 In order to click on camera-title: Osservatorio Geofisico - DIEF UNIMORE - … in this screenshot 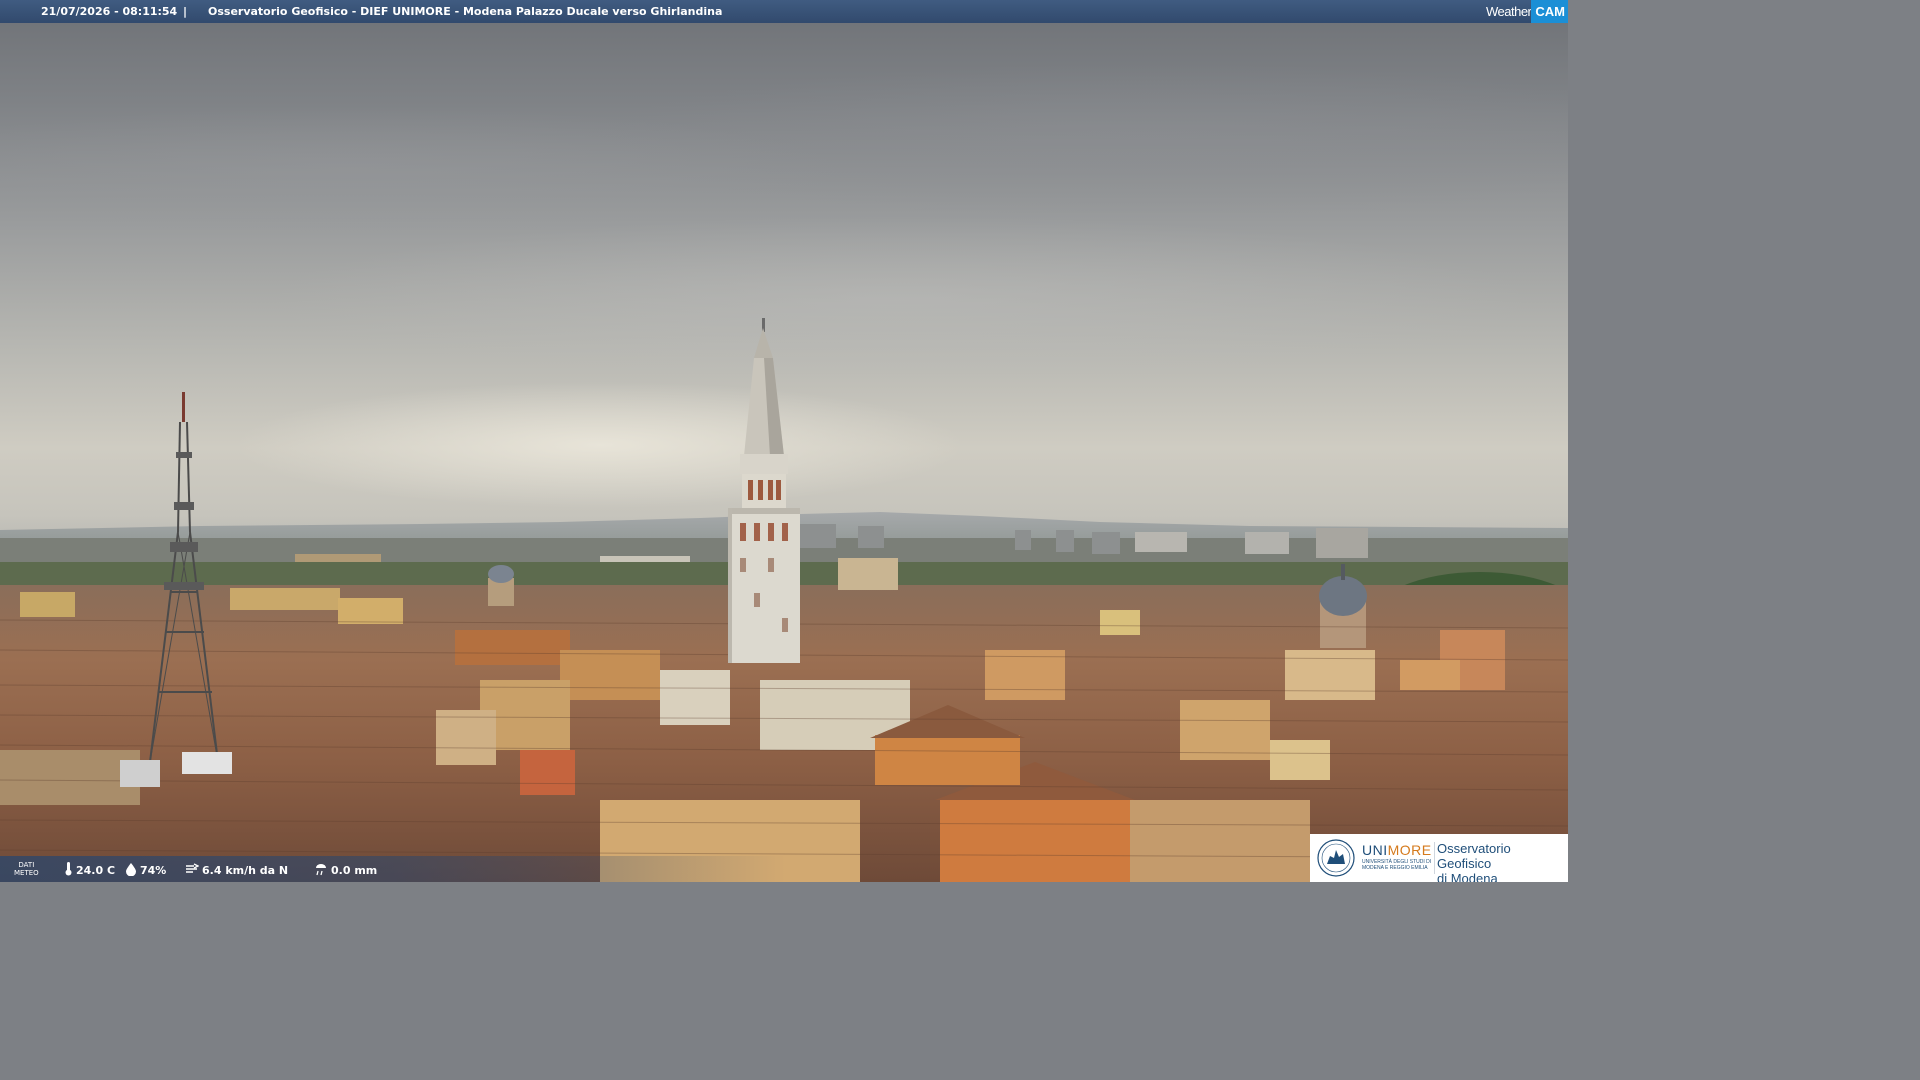, I will do `click(465, 11)`.